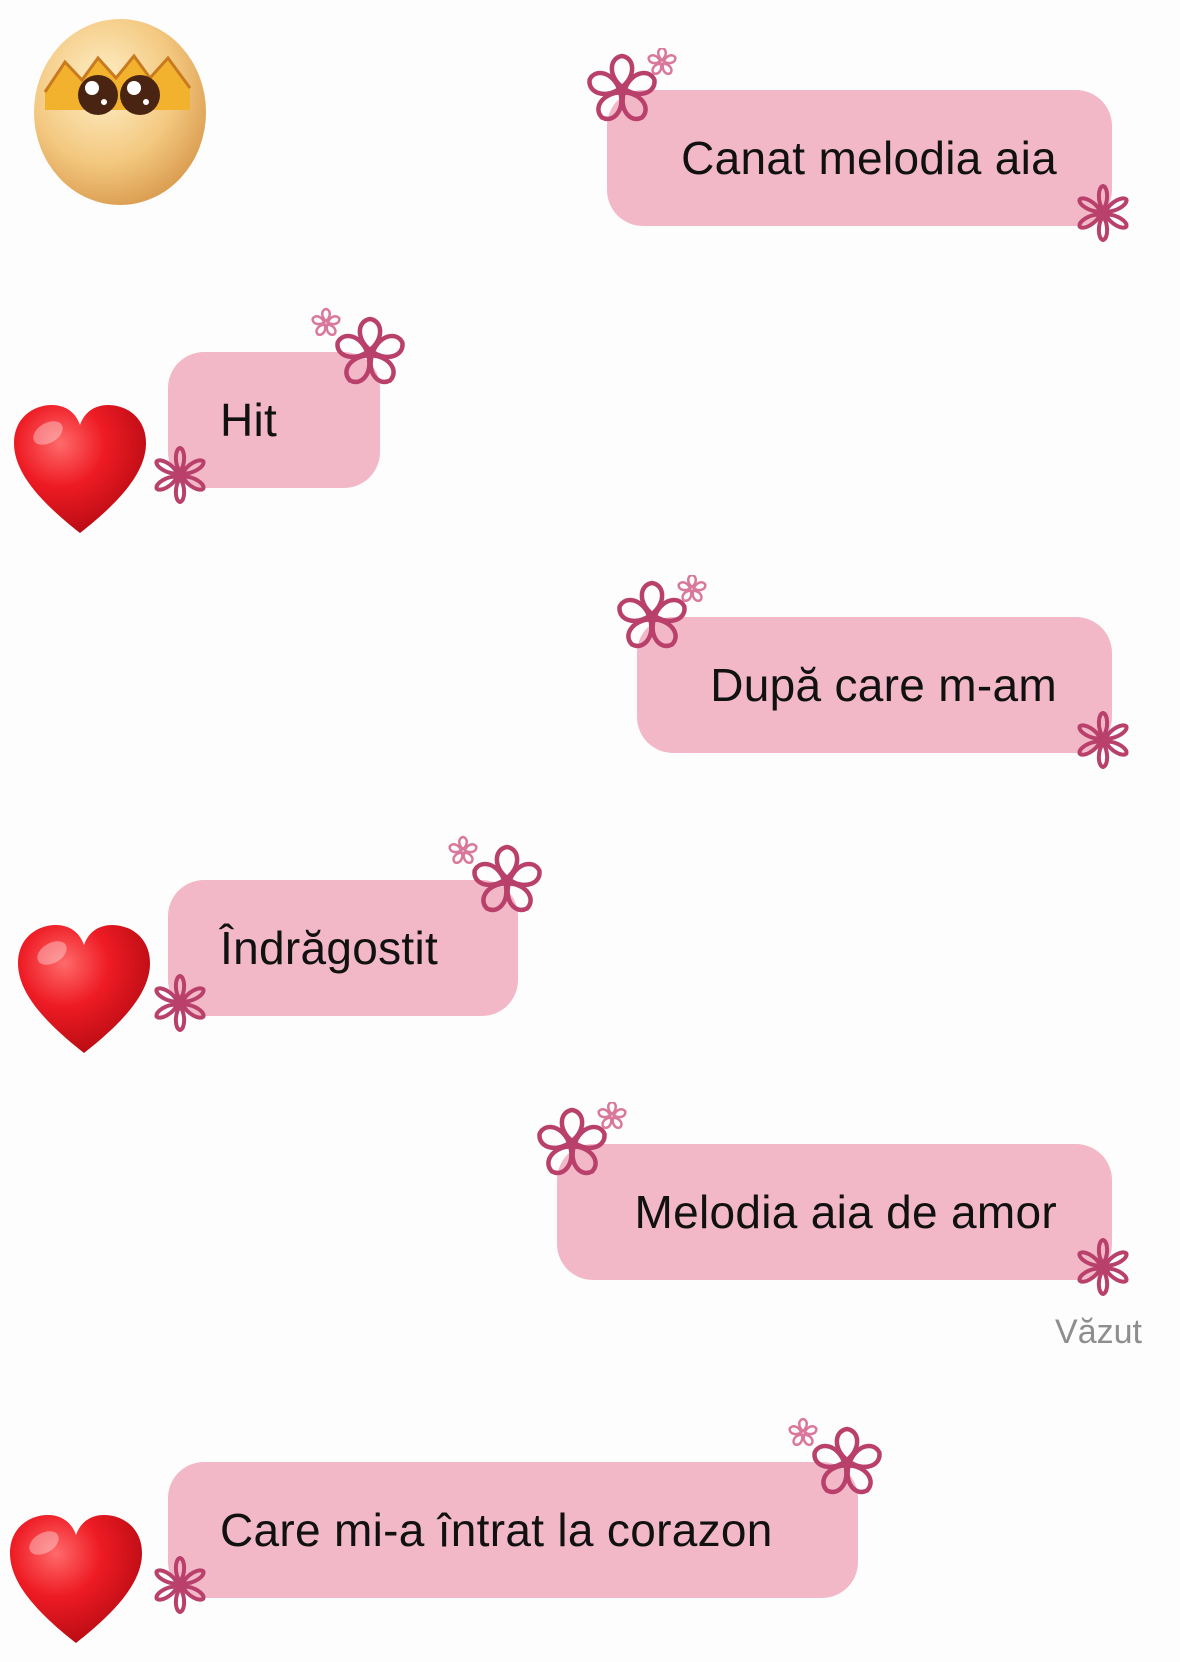 The image size is (1180, 1662). I want to click on message-text: După care m-am, so click(883, 685).